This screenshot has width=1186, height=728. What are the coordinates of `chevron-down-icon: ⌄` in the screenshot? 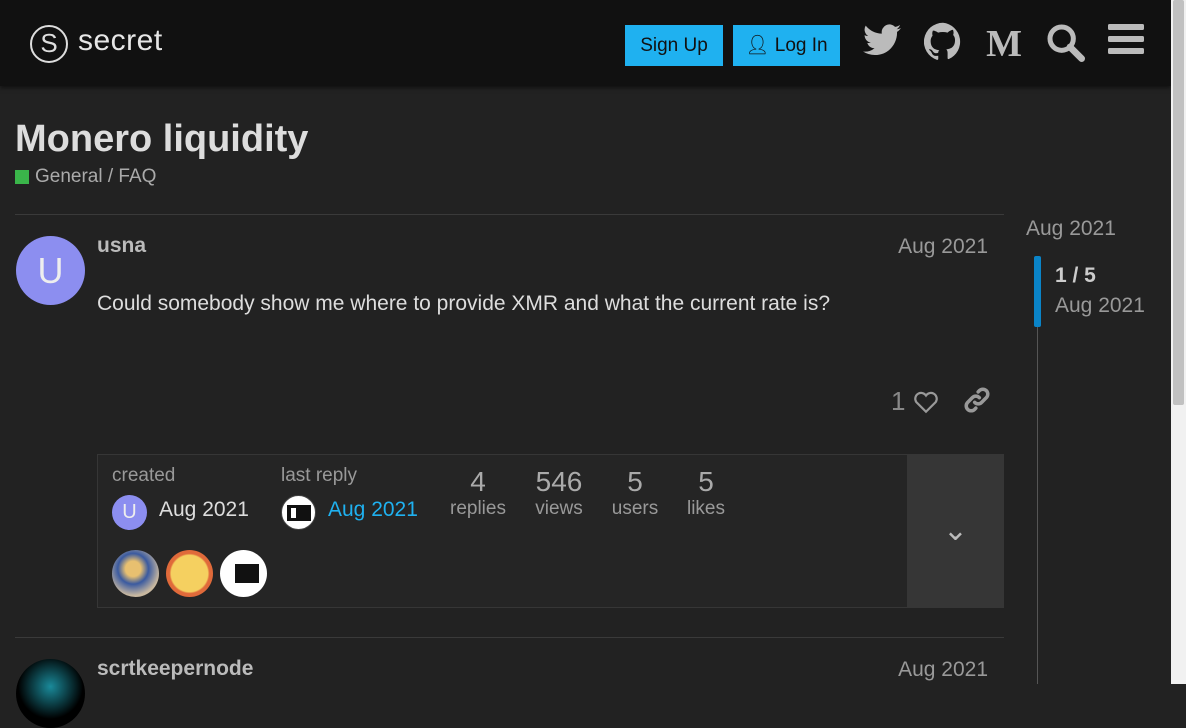 It's located at (955, 530).